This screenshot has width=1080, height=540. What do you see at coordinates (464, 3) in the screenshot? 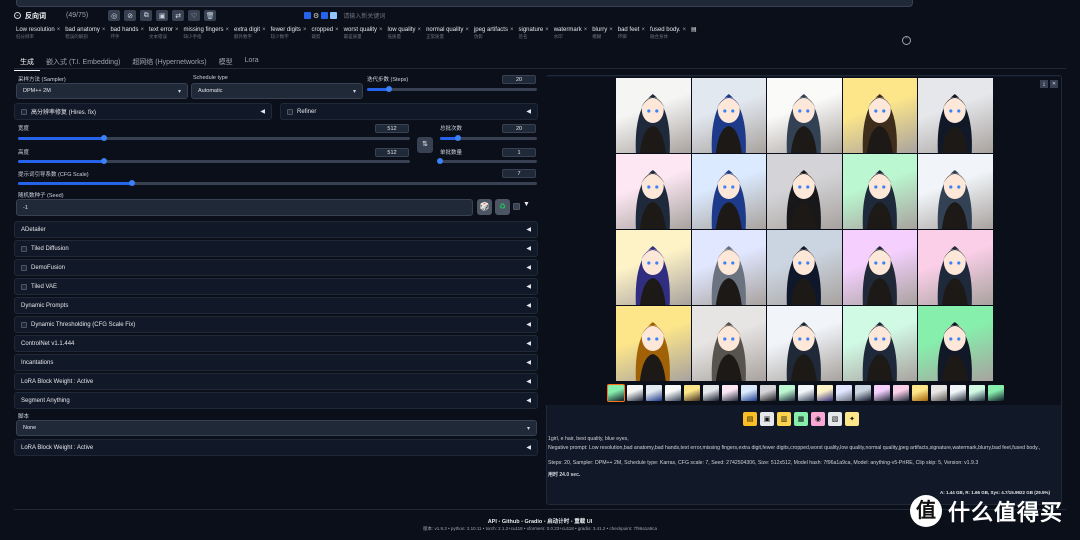
I see `negative-prompt-box` at bounding box center [464, 3].